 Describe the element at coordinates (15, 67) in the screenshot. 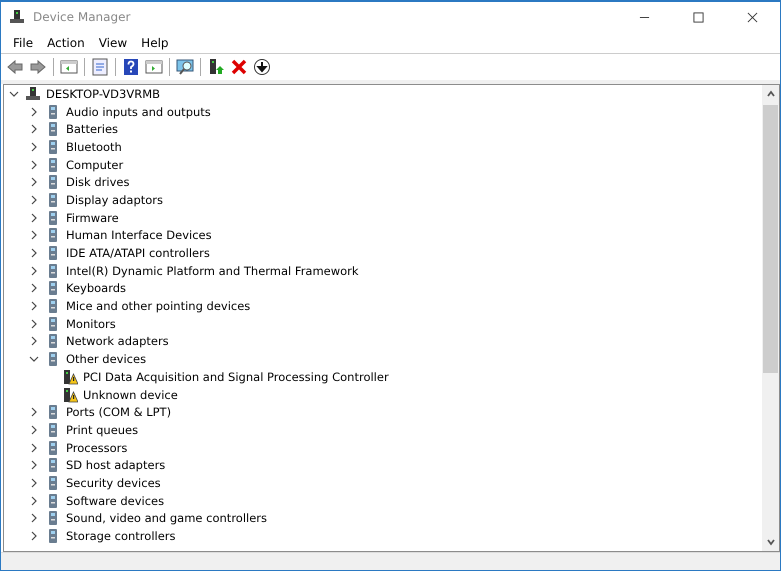

I see `back-arrow-icon` at that location.